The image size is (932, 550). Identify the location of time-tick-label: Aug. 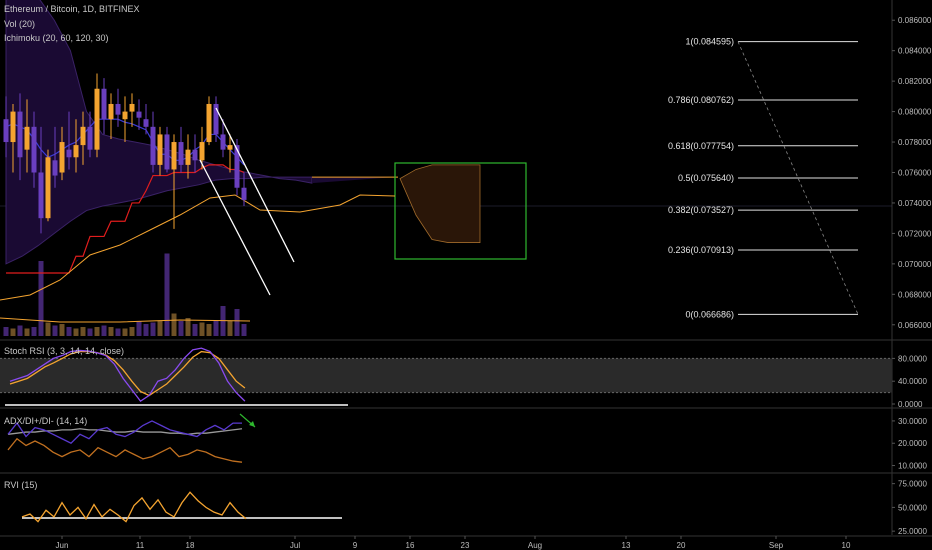
(535, 545).